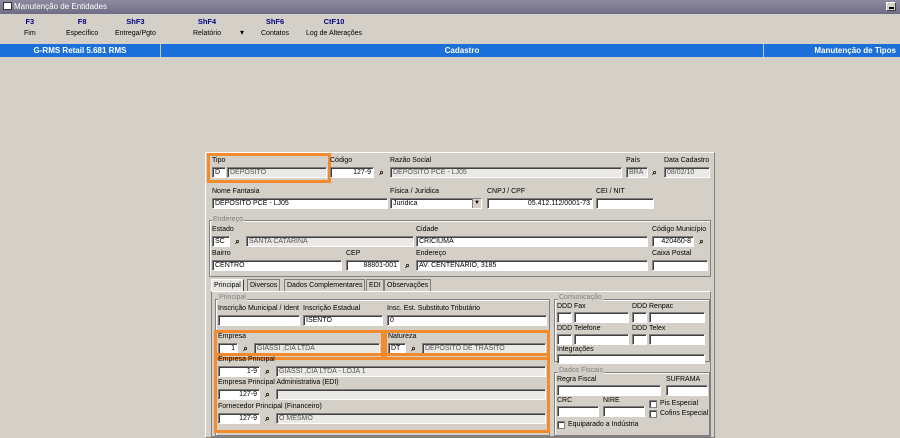  Describe the element at coordinates (603, 424) in the screenshot. I see `equiparado-industria-label: Equiparado a Indústria` at that location.